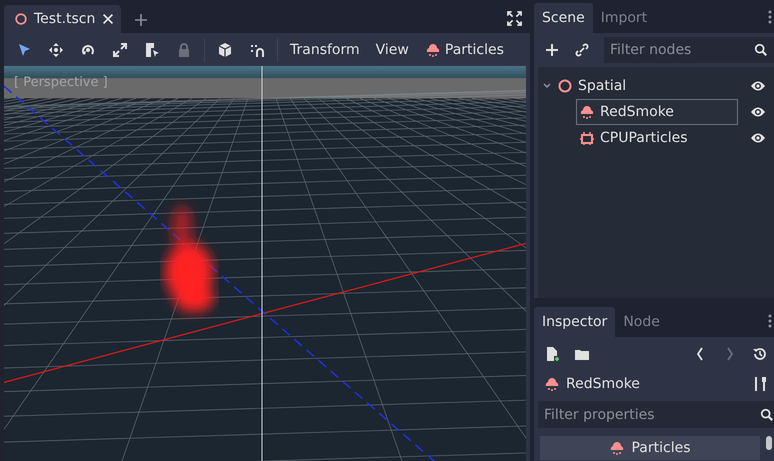 The width and height of the screenshot is (774, 461). Describe the element at coordinates (141, 20) in the screenshot. I see `add-tab-icon` at that location.